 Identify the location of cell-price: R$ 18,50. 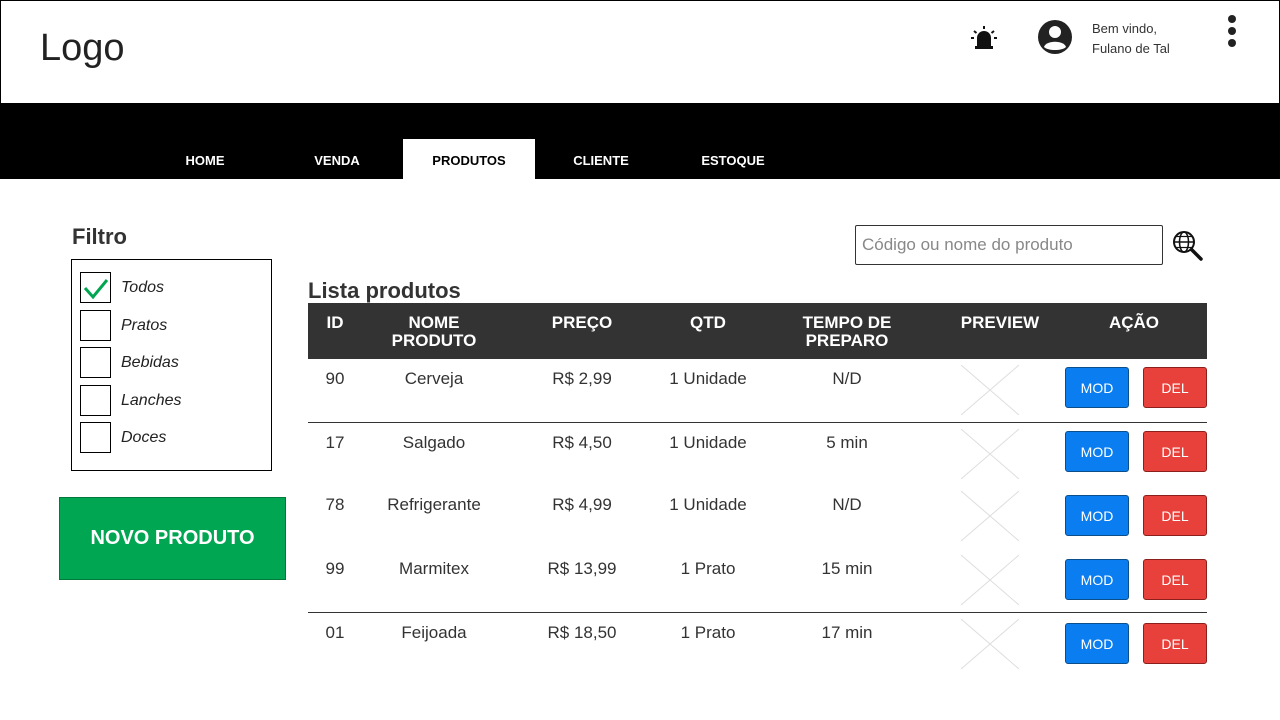
(582, 632).